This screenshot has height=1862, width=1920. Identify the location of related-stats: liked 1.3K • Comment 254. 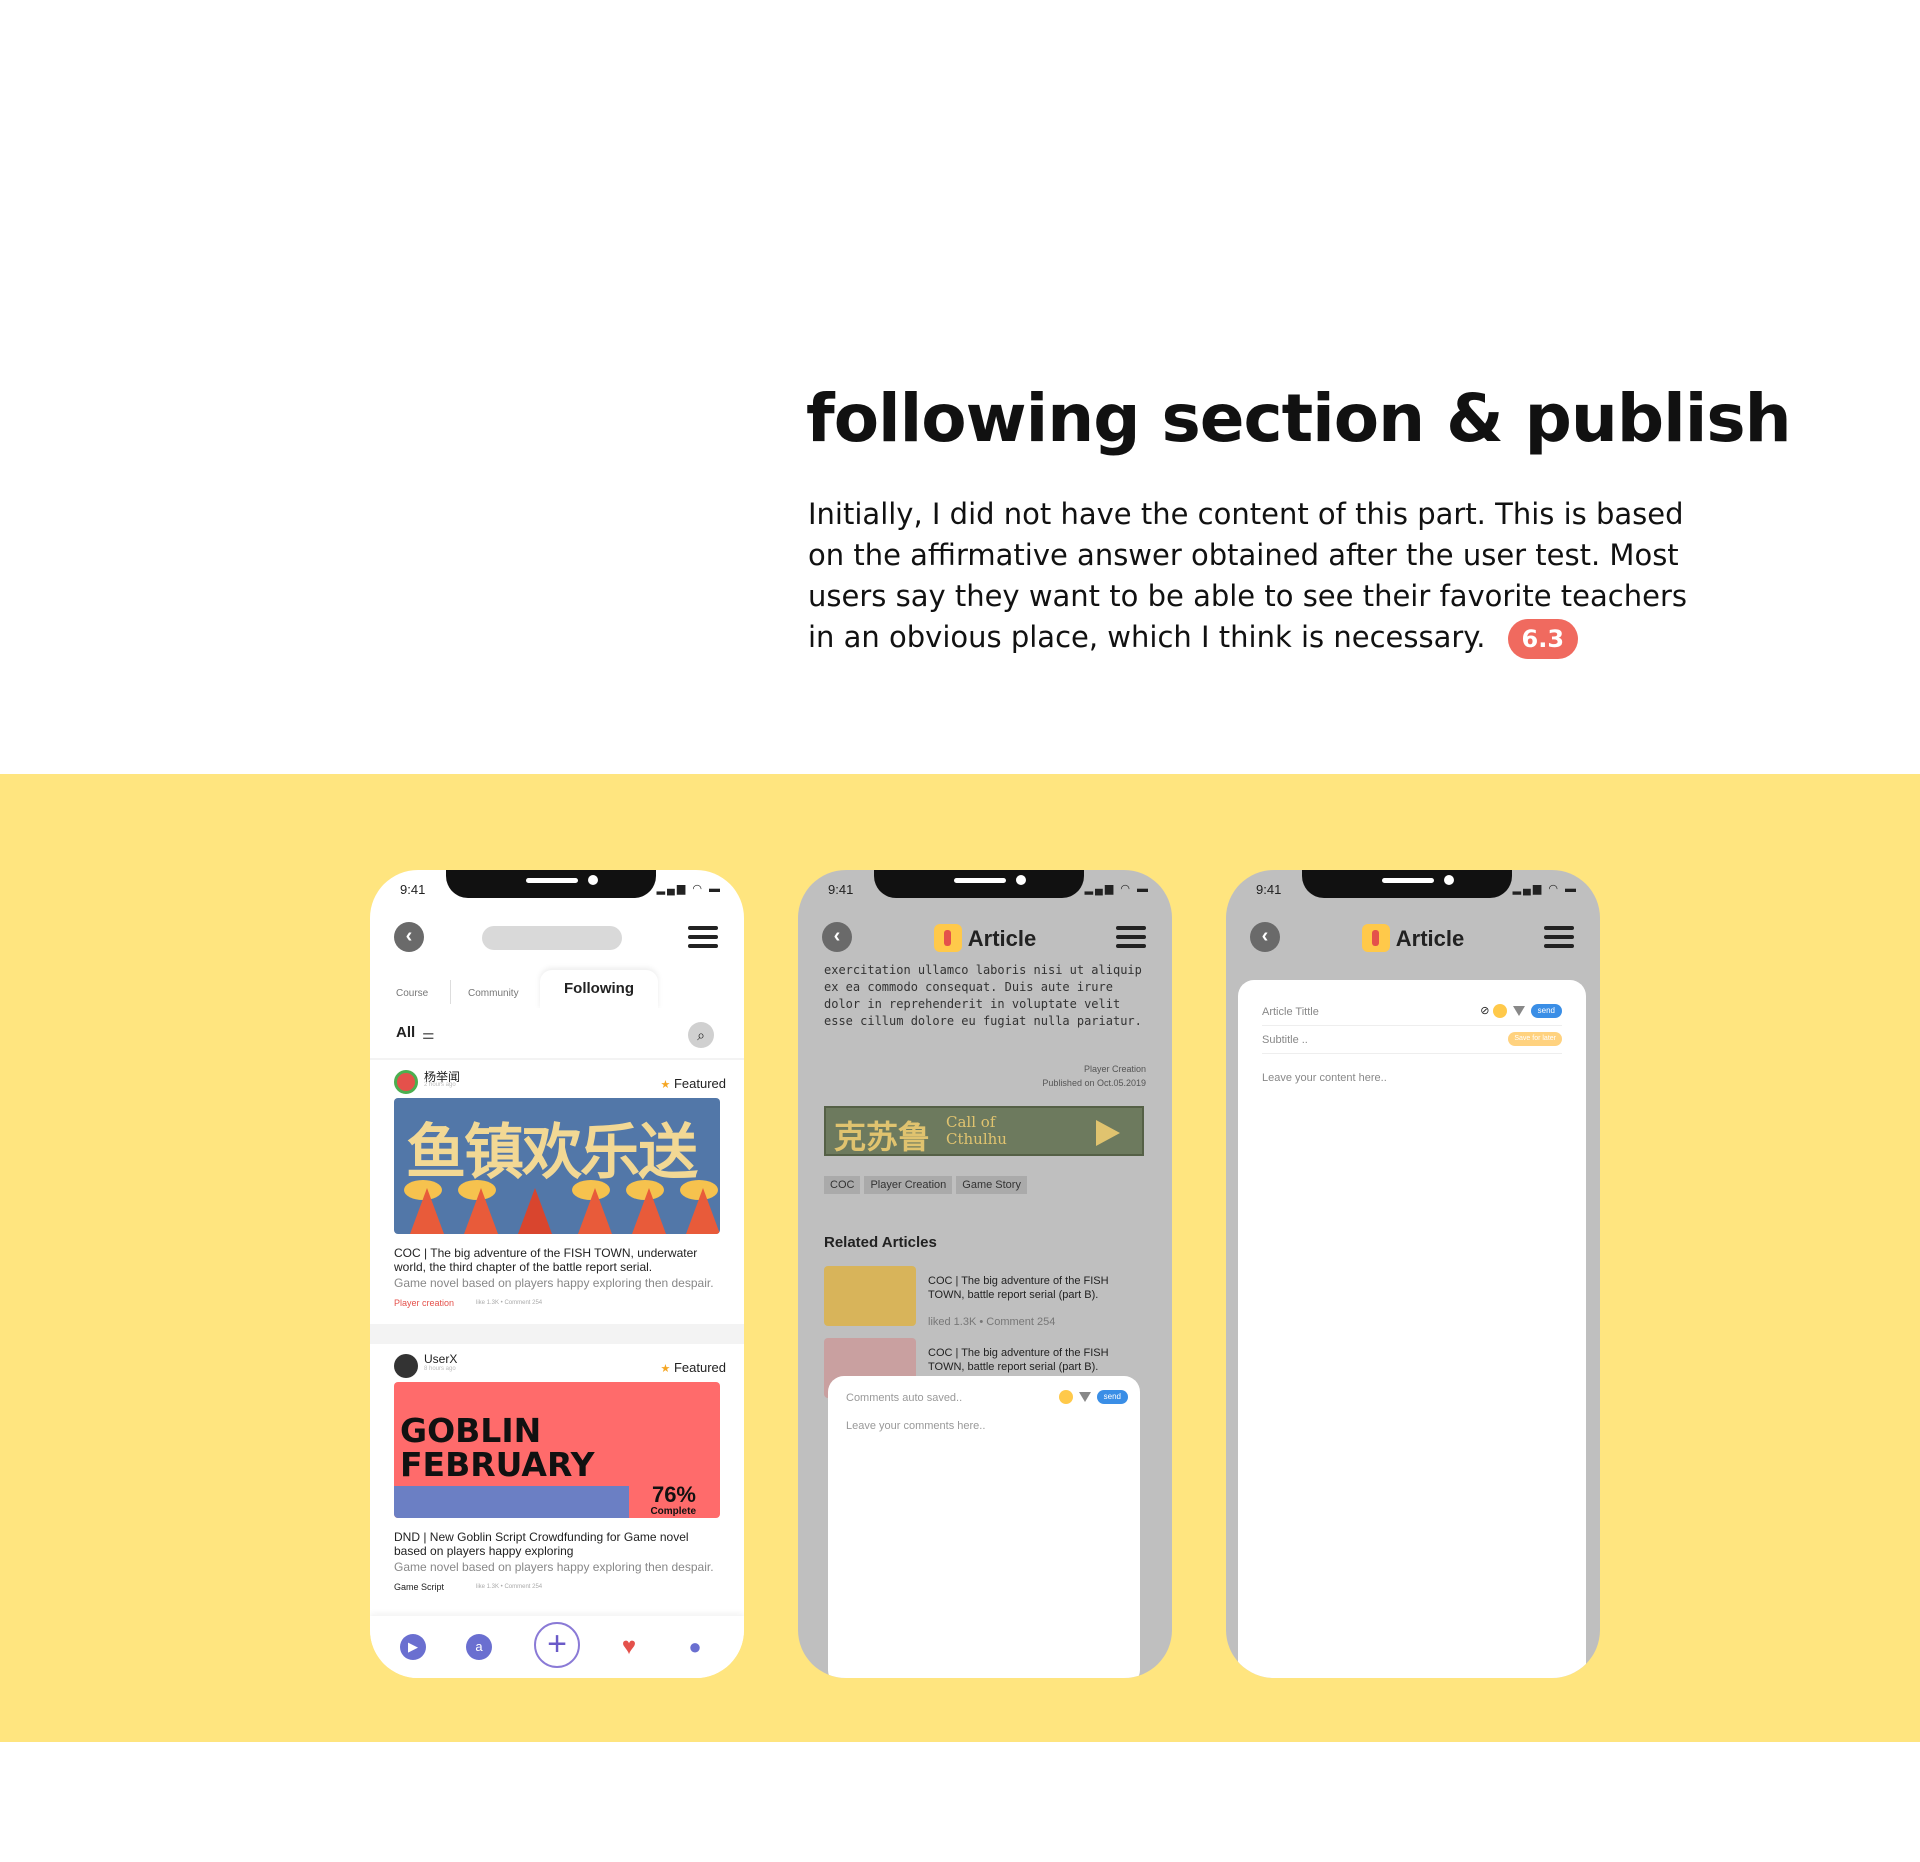
(992, 1322).